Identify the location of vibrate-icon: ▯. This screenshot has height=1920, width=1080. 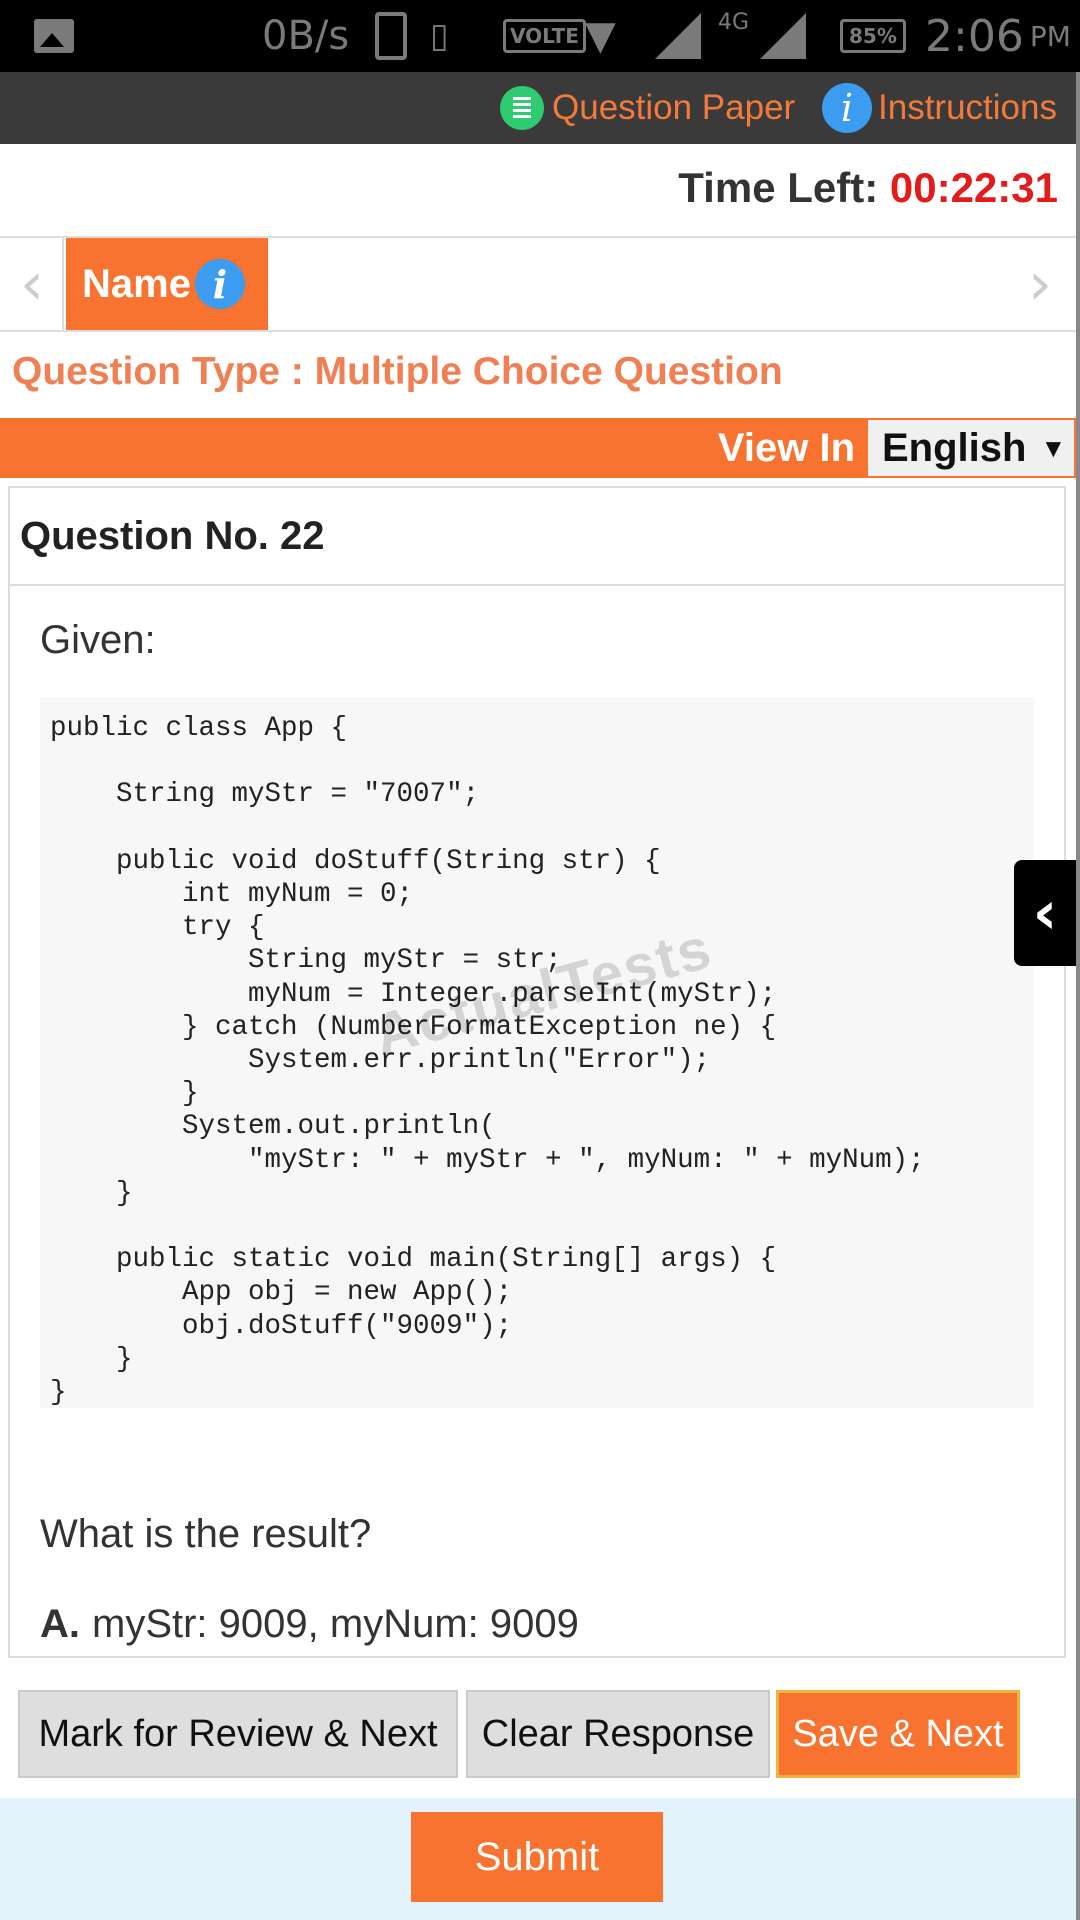
(439, 36).